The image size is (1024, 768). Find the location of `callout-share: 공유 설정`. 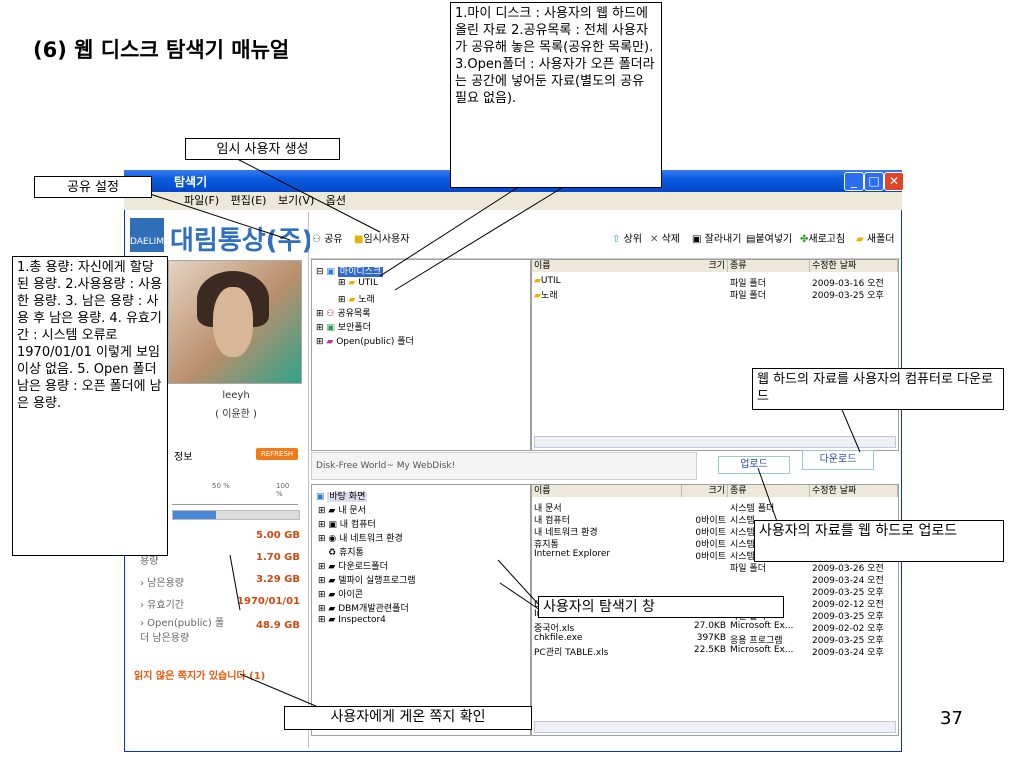

callout-share: 공유 설정 is located at coordinates (93, 187).